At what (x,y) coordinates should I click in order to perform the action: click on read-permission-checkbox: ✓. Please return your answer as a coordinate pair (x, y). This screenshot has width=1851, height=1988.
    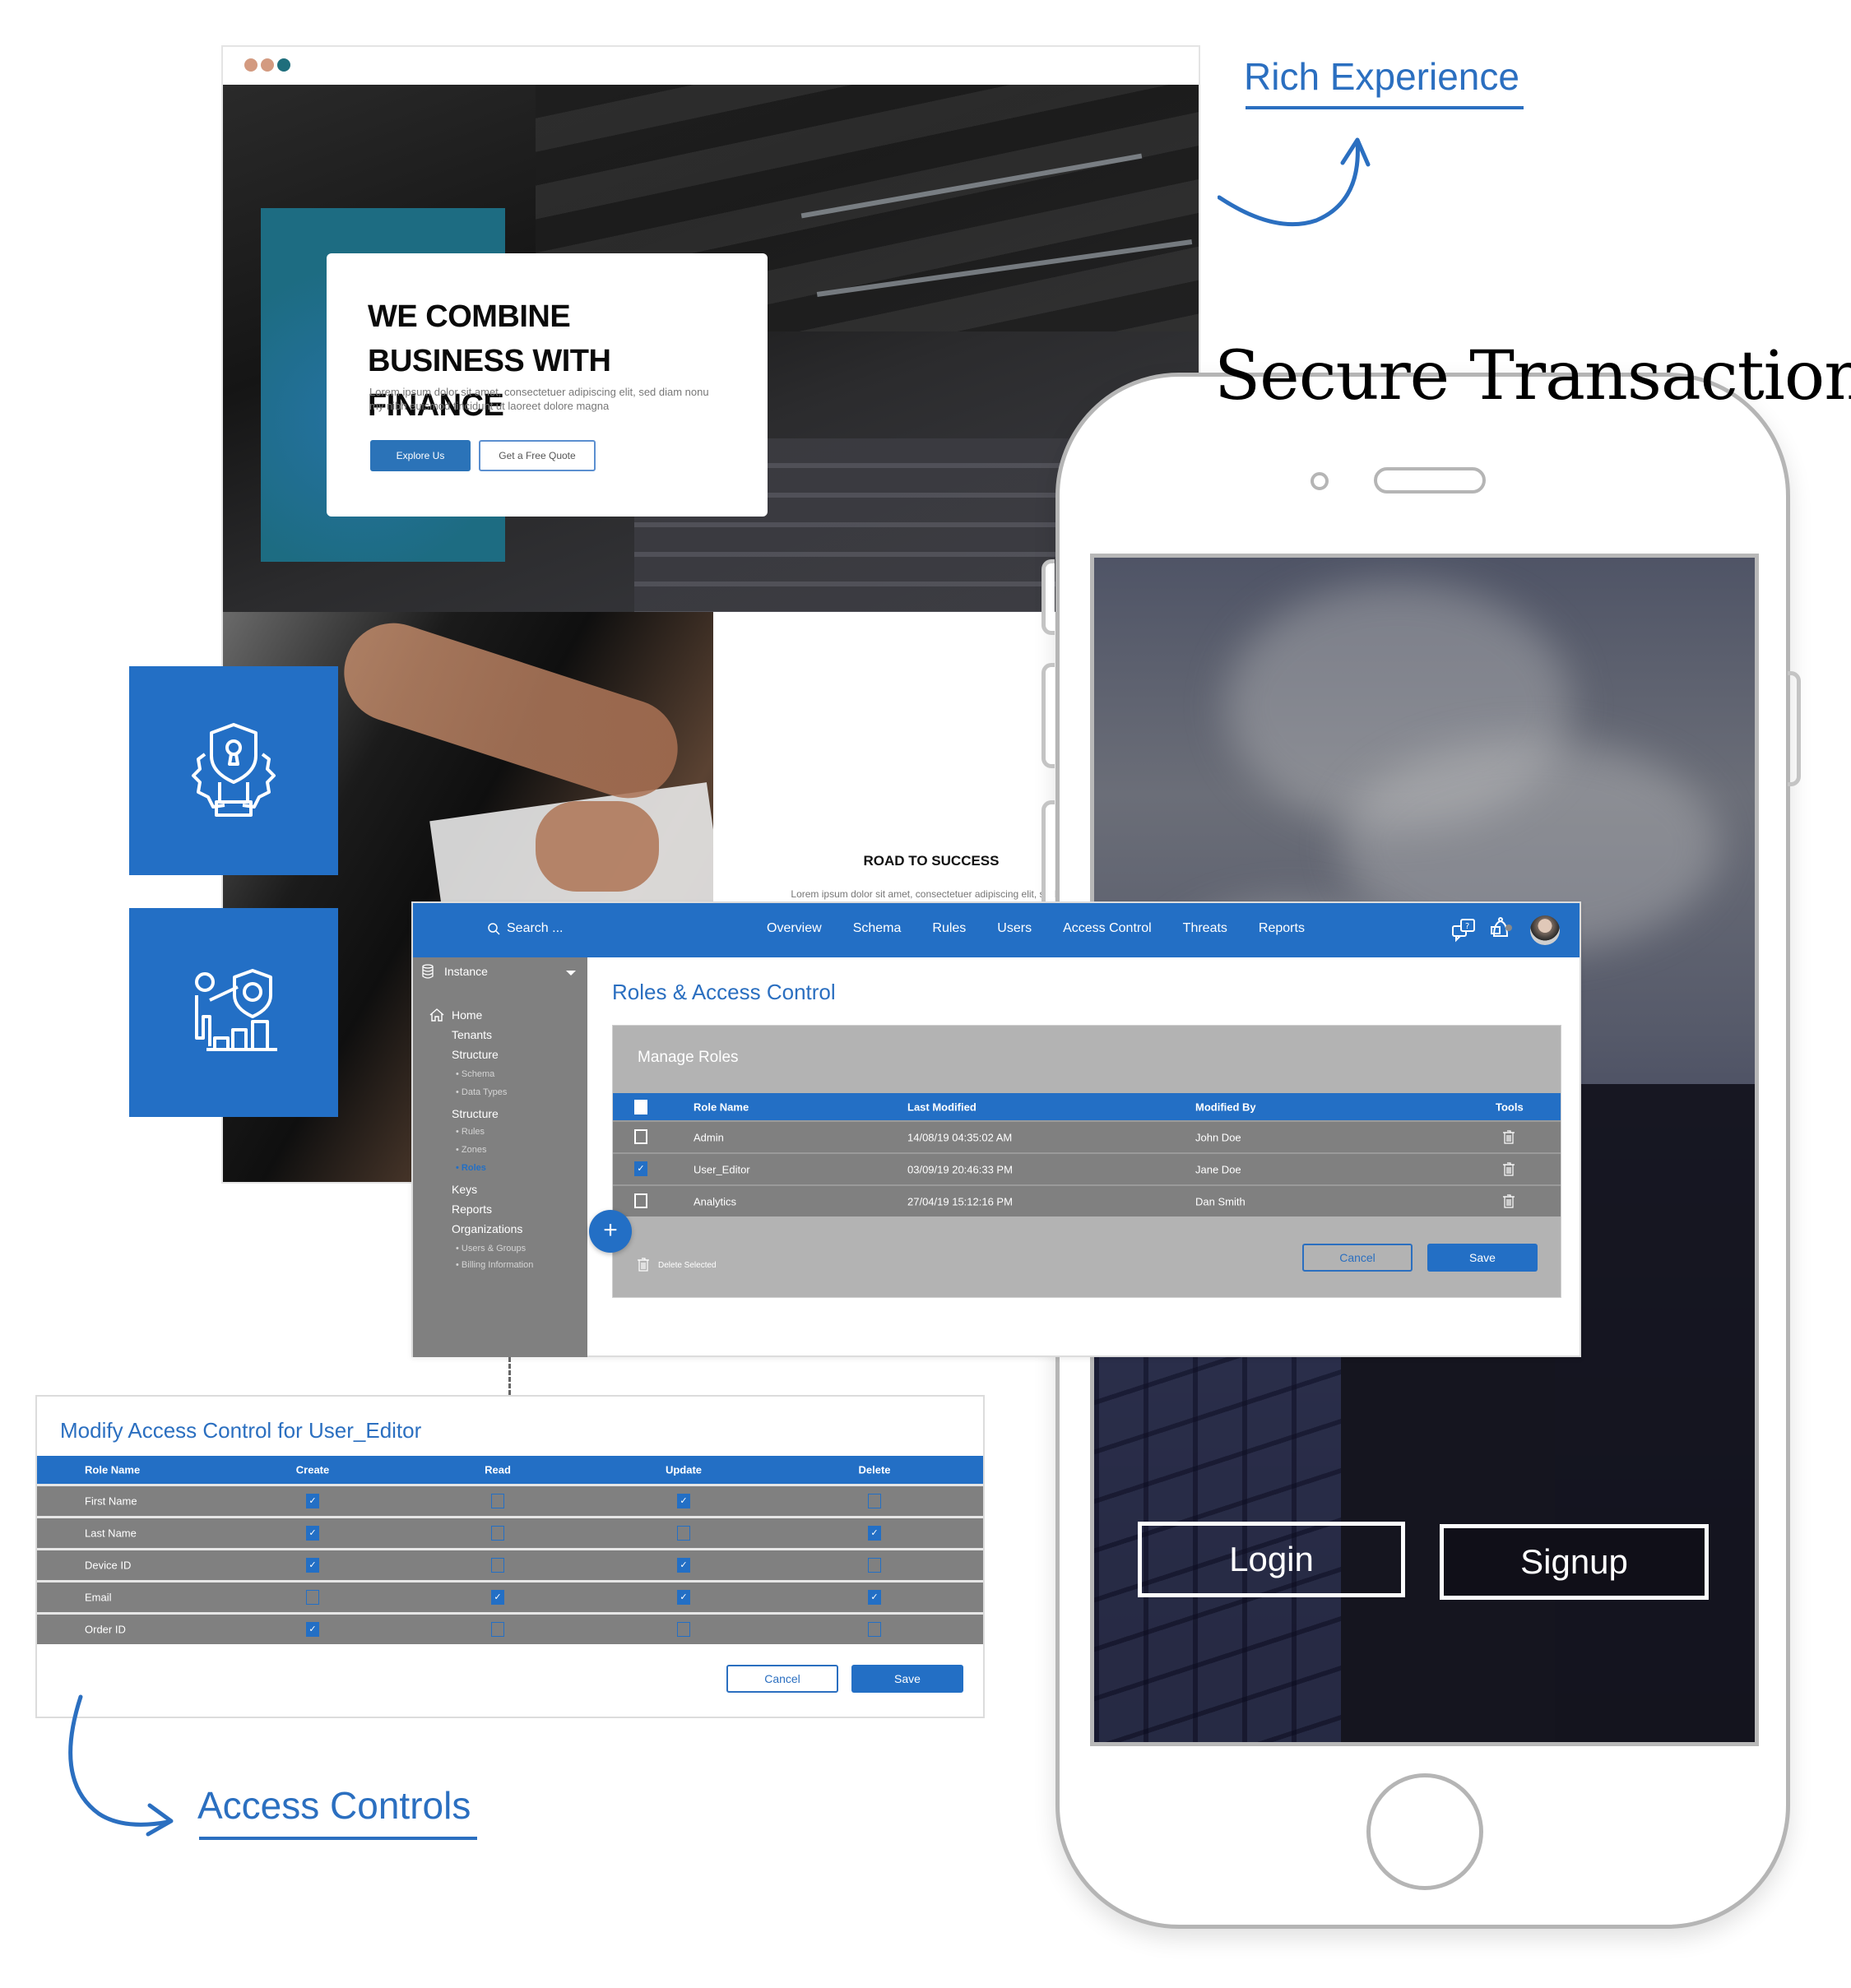
    Looking at the image, I should click on (498, 1598).